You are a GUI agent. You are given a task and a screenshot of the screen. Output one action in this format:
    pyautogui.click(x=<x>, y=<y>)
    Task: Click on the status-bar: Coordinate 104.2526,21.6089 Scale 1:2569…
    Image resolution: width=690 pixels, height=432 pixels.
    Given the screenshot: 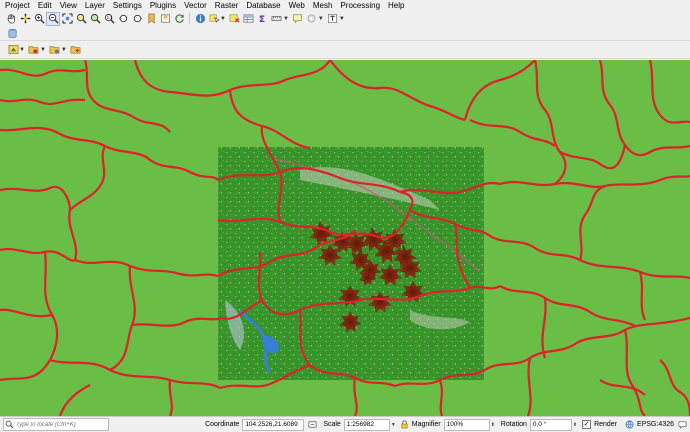 What is the action you would take?
    pyautogui.click(x=345, y=424)
    